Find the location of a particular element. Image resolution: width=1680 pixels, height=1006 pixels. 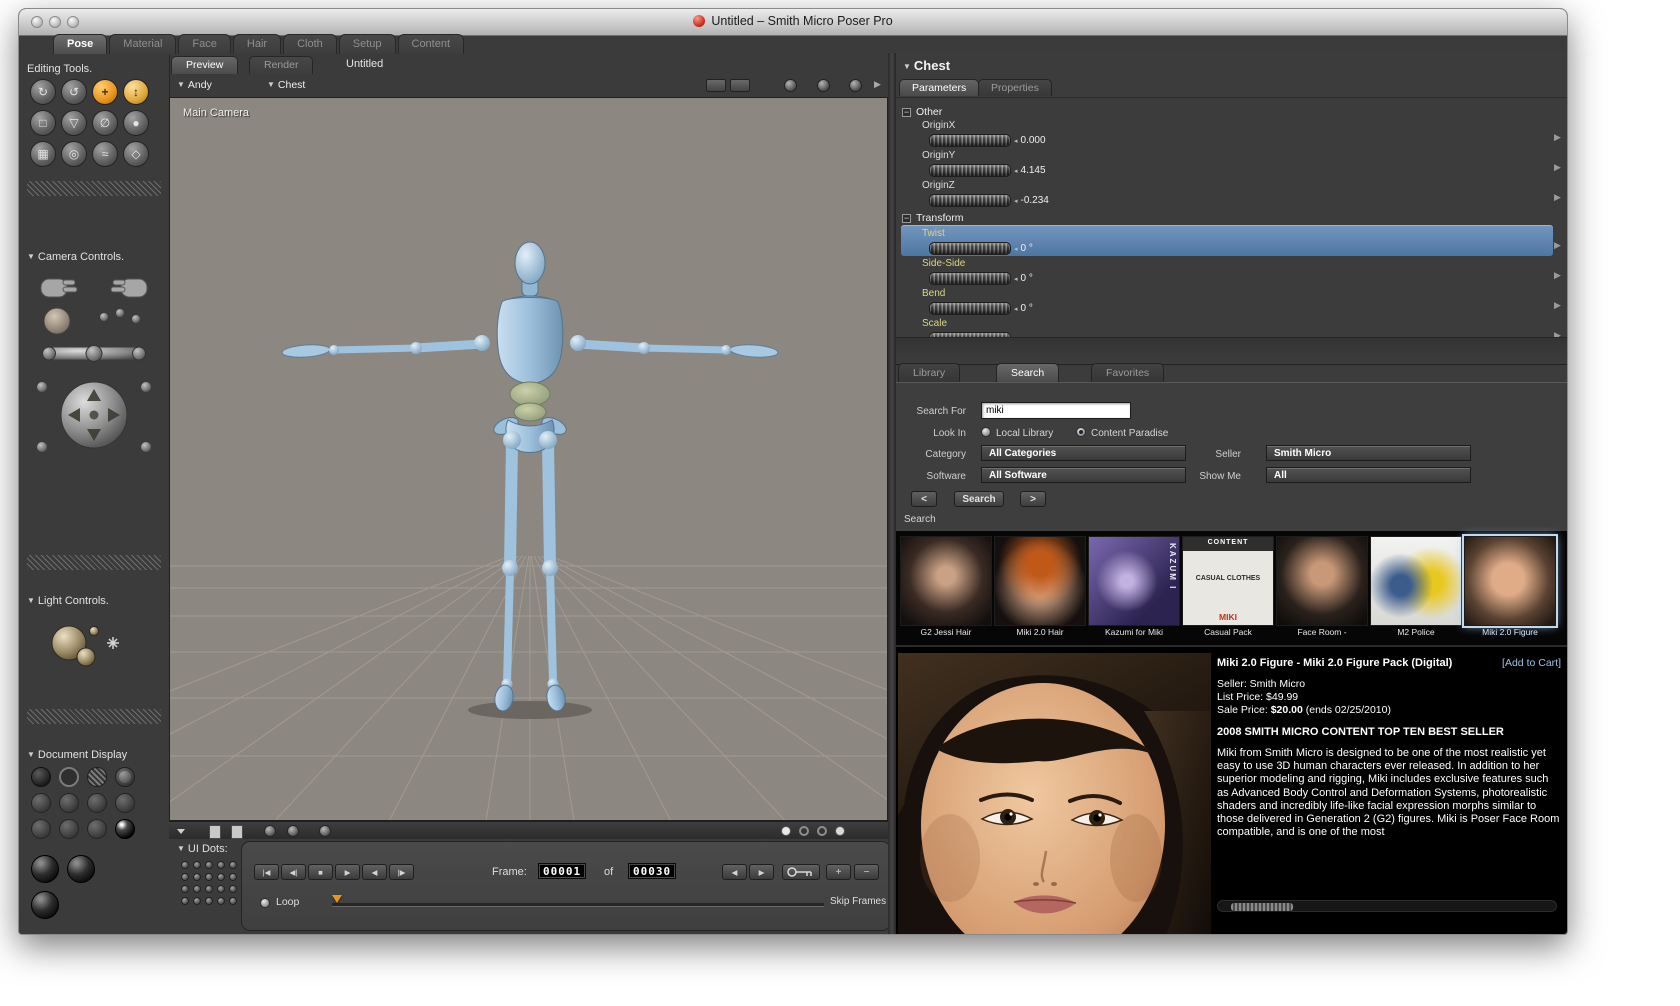

next-page-button: > is located at coordinates (1033, 499).